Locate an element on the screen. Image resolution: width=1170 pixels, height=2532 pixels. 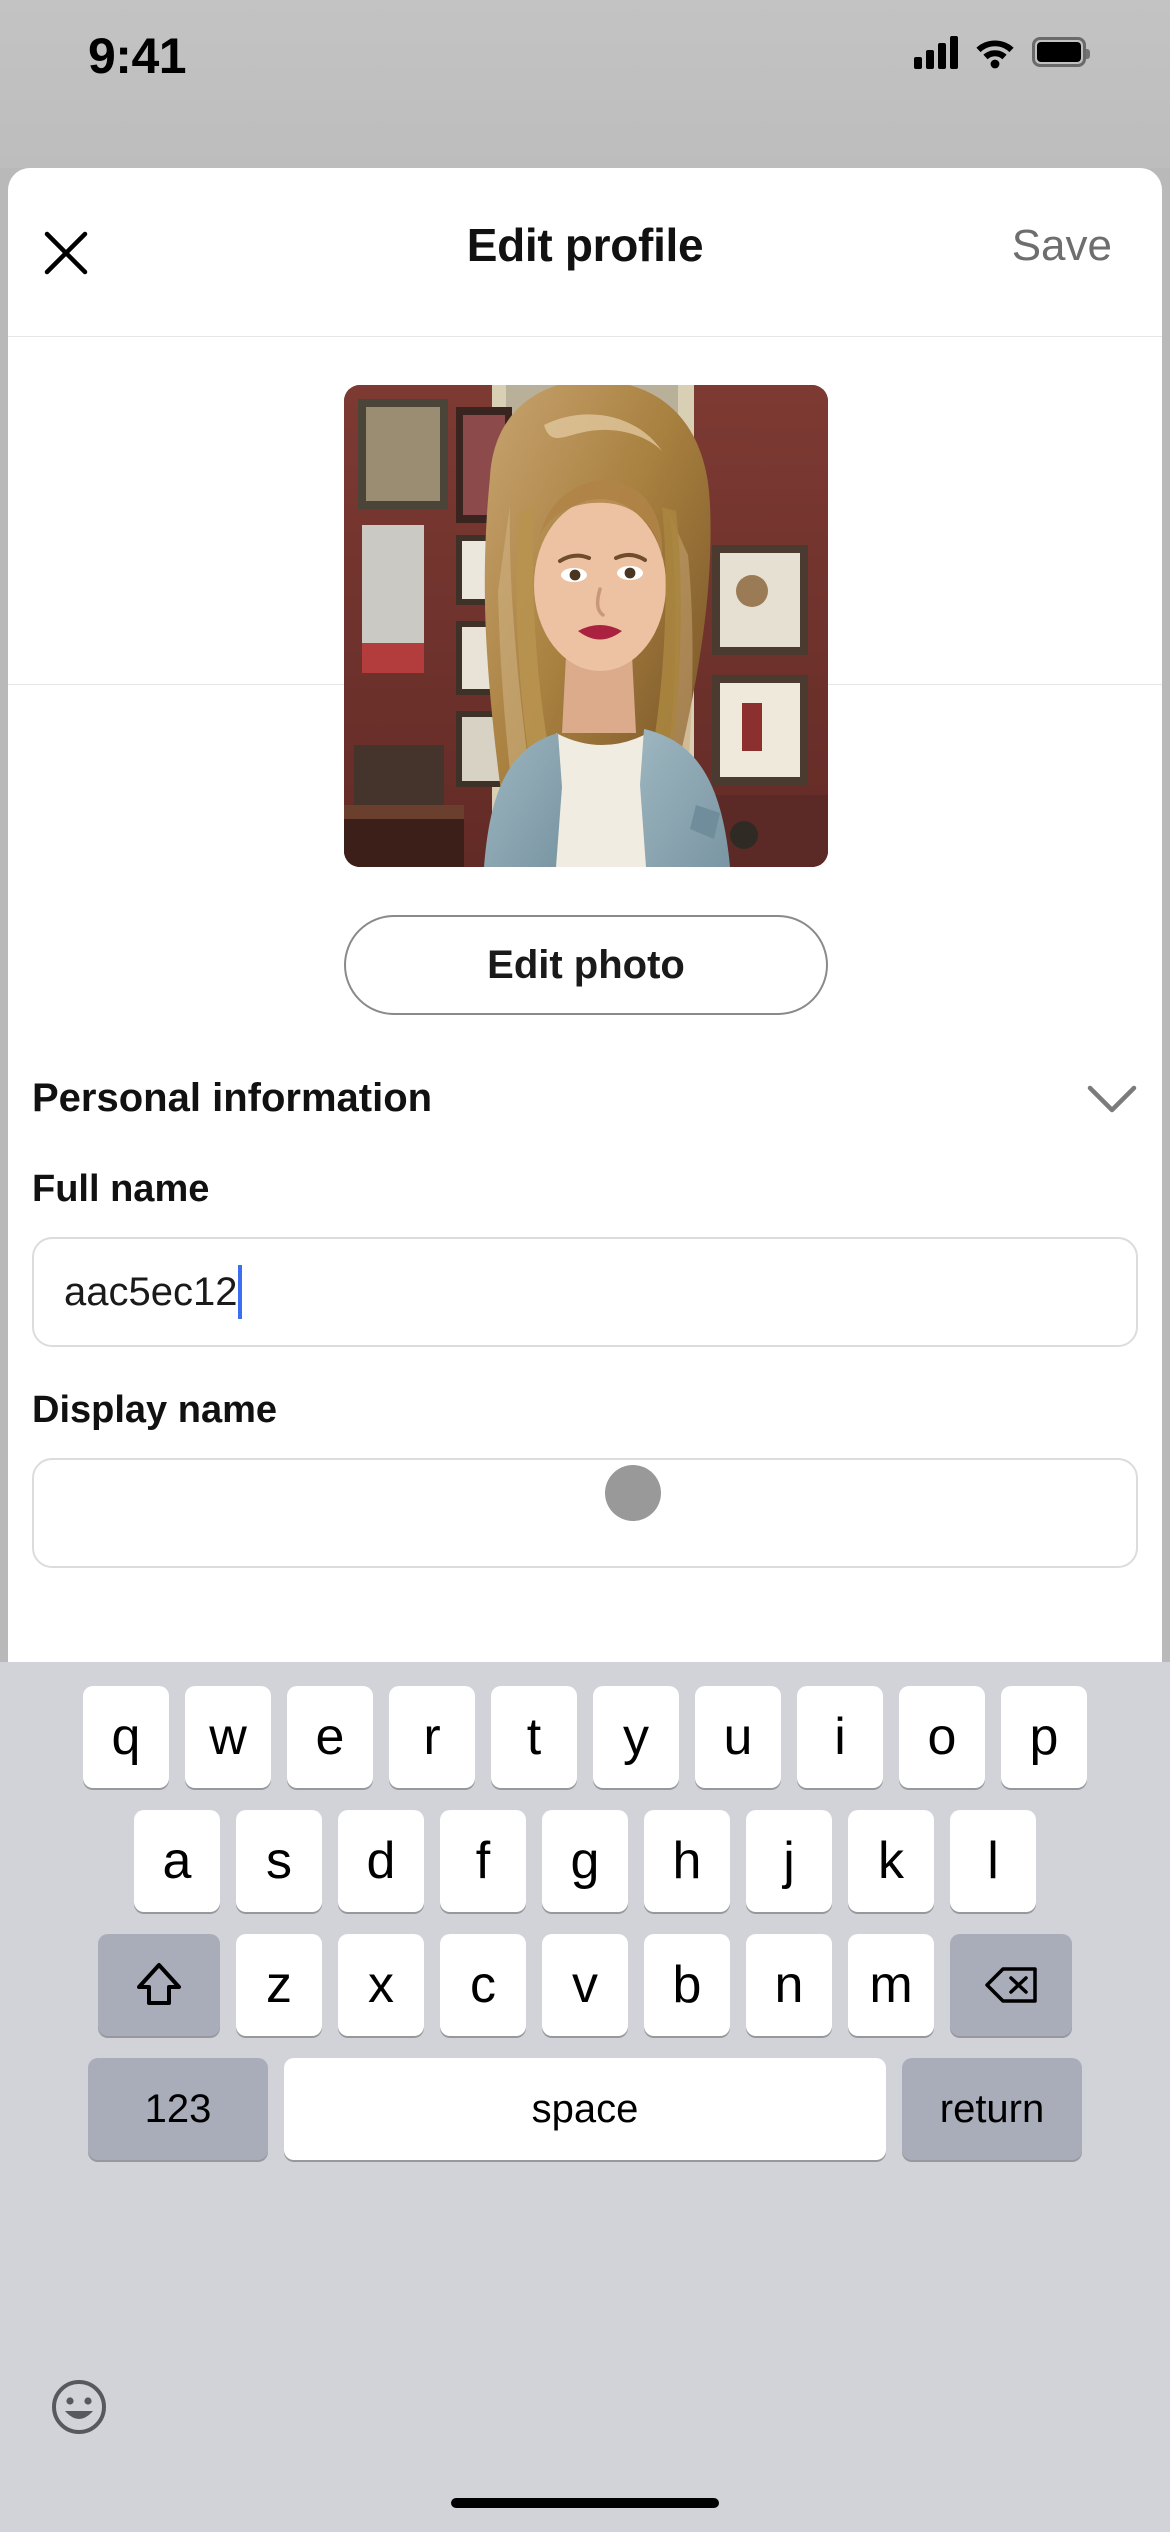
key-o: o is located at coordinates (942, 1737).